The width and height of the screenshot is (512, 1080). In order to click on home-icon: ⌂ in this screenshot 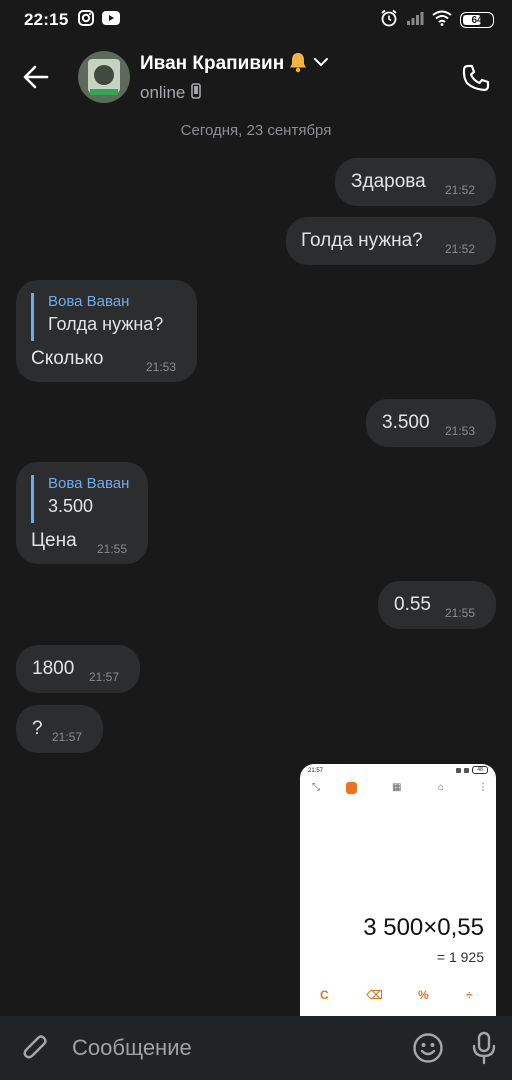, I will do `click(441, 787)`.